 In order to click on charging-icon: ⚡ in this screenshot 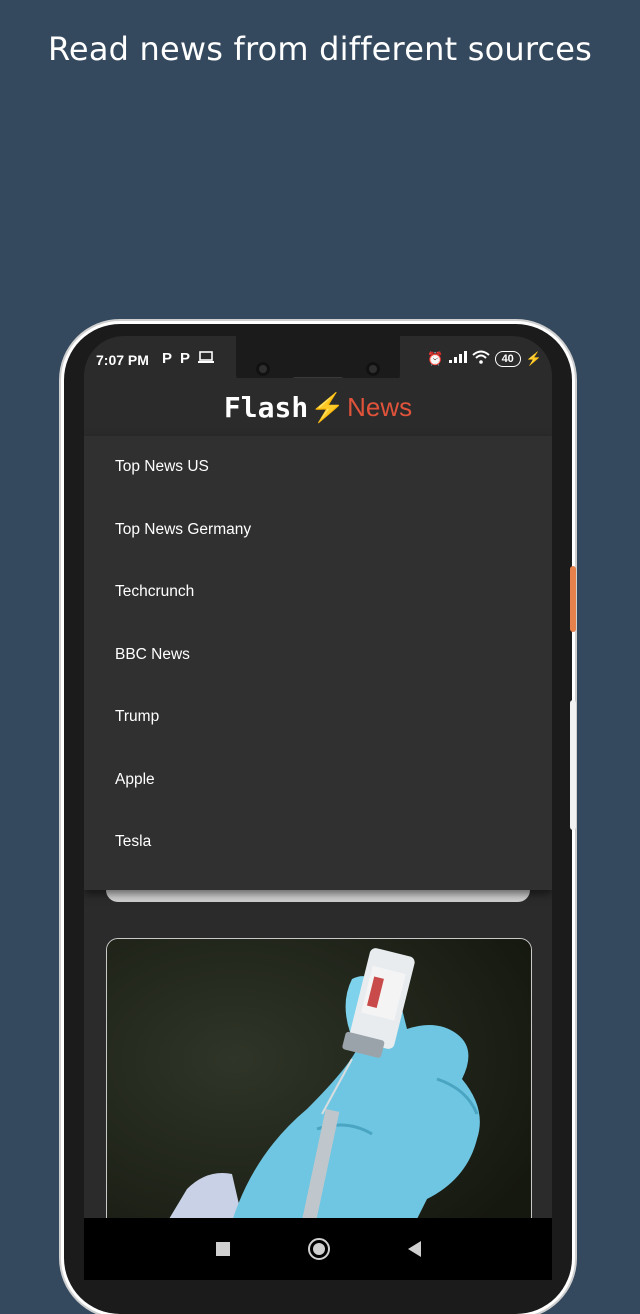, I will do `click(533, 358)`.